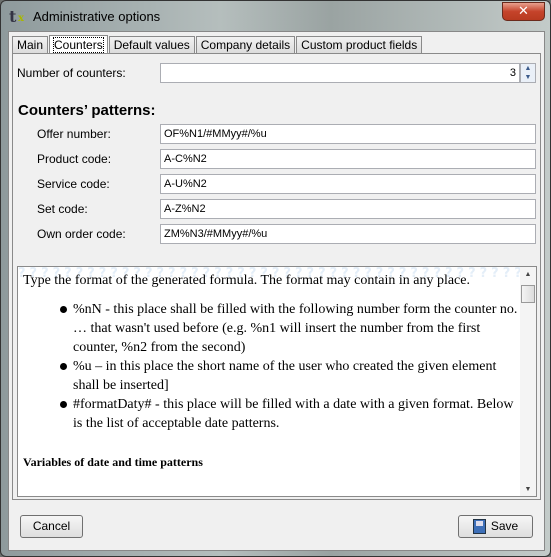  I want to click on spin-up-icon: ▲, so click(528, 68).